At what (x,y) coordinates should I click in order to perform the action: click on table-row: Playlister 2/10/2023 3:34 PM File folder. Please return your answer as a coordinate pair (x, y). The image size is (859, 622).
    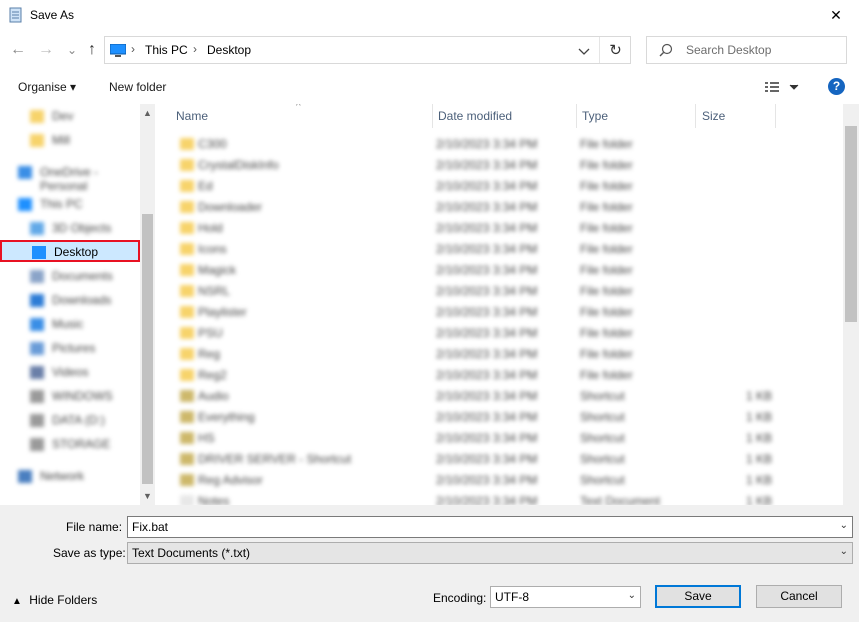
    Looking at the image, I should click on (499, 312).